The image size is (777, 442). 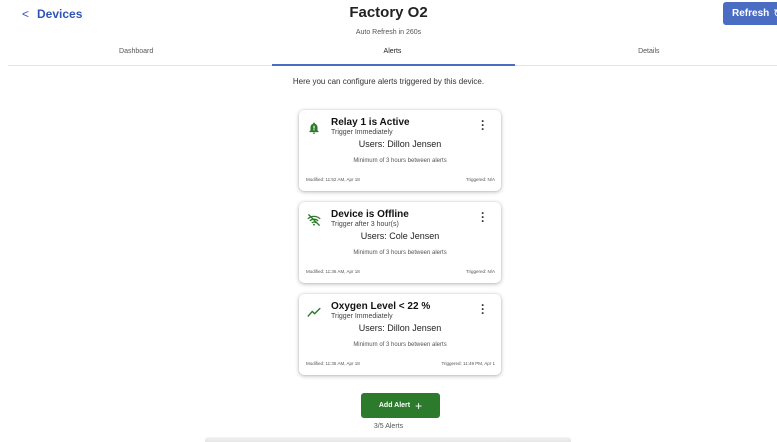 I want to click on alert-title: Oxygen Level < 22 %, so click(x=381, y=306).